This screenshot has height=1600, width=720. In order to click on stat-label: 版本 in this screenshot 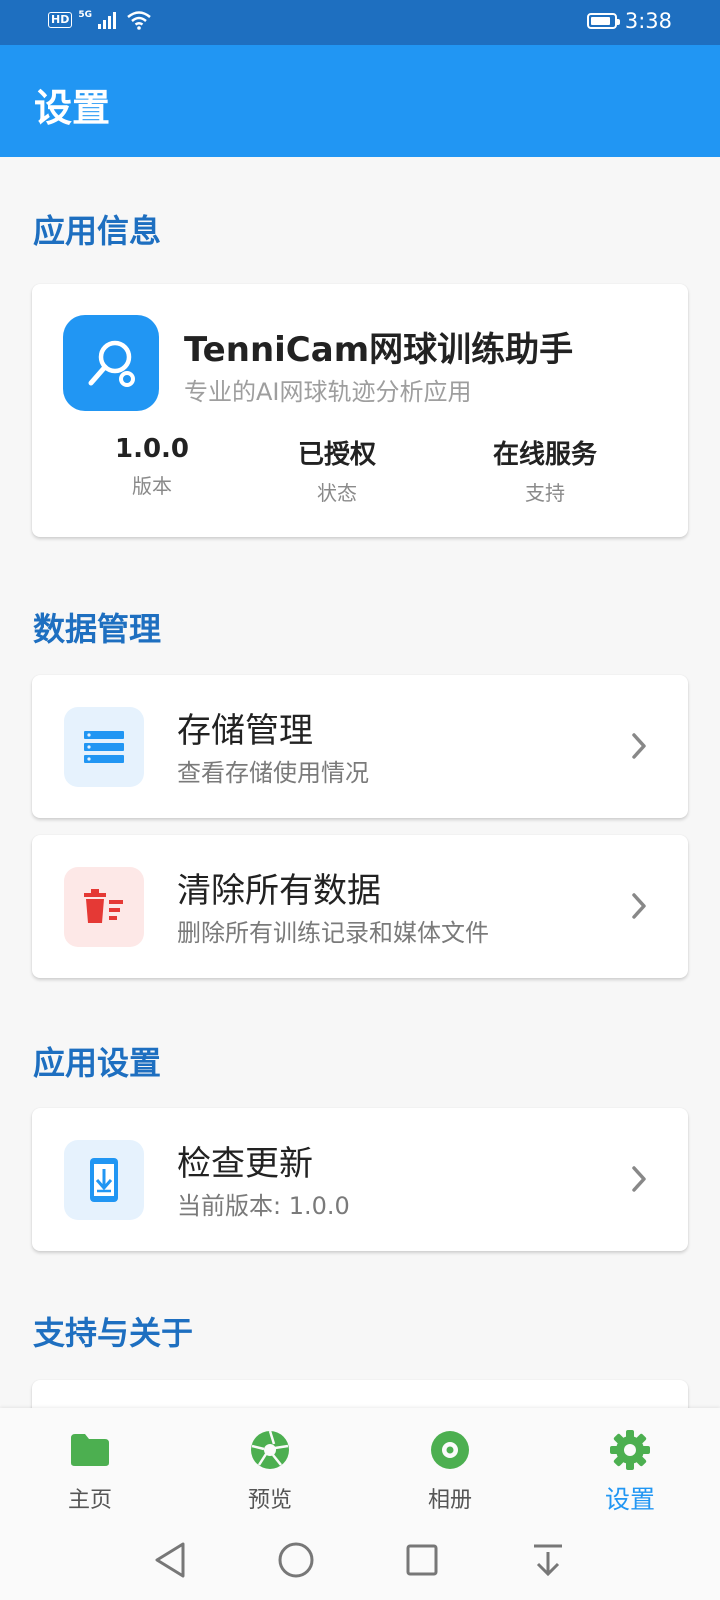, I will do `click(152, 486)`.